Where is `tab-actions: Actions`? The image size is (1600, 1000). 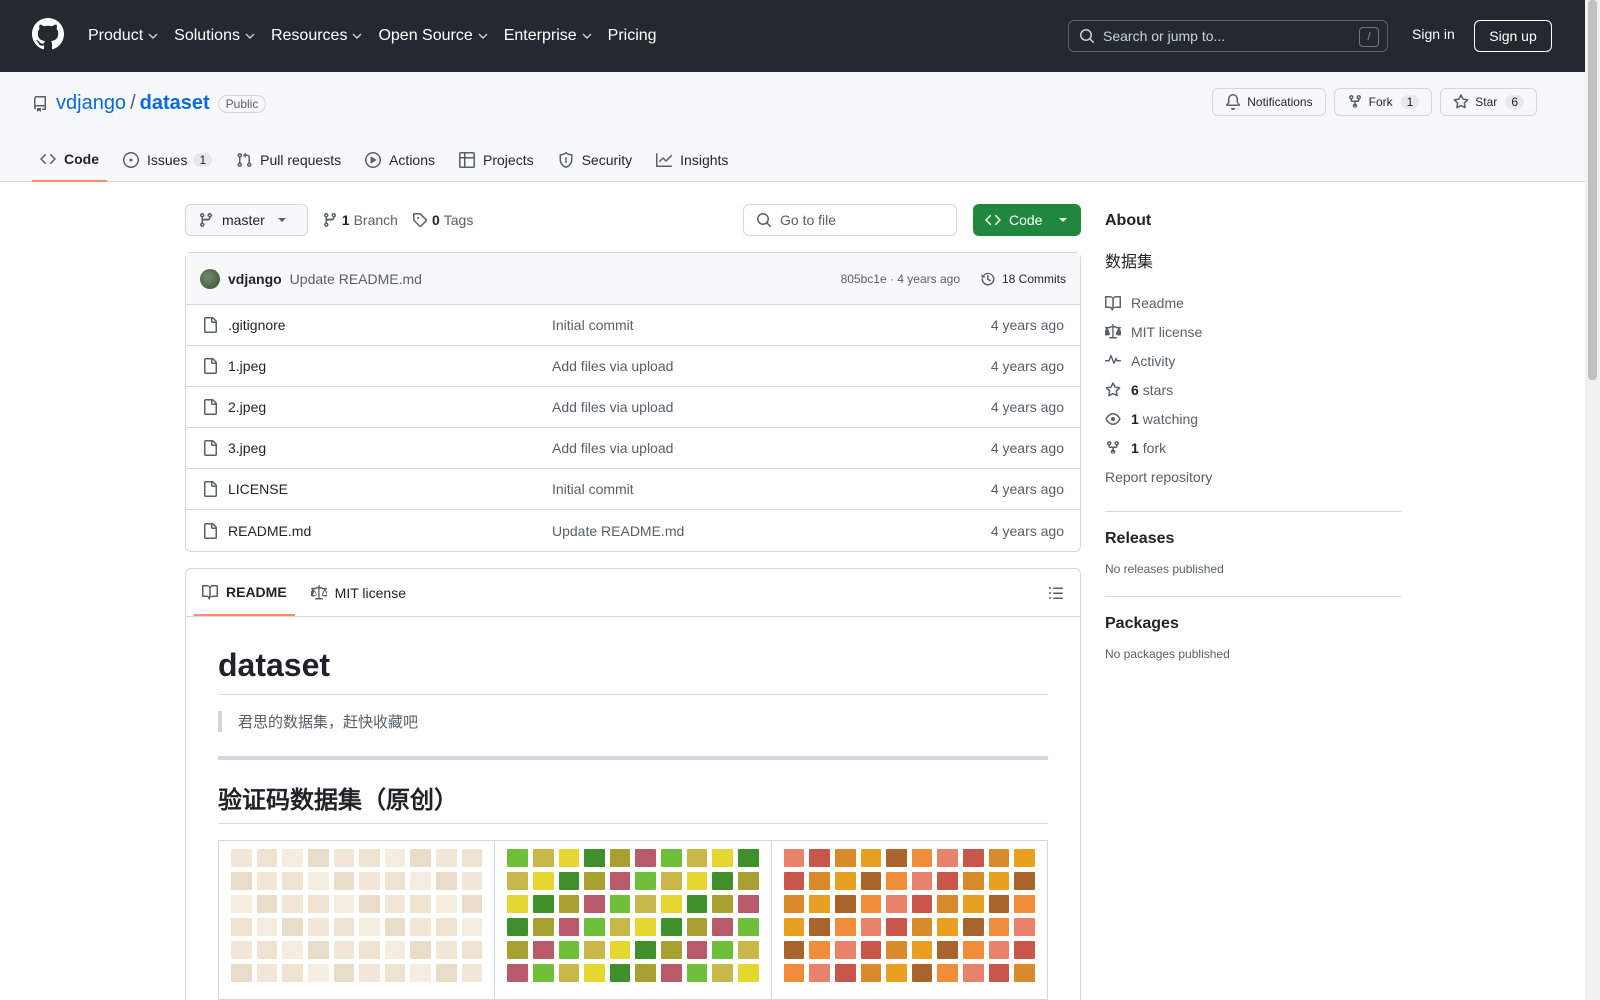 tab-actions: Actions is located at coordinates (400, 160).